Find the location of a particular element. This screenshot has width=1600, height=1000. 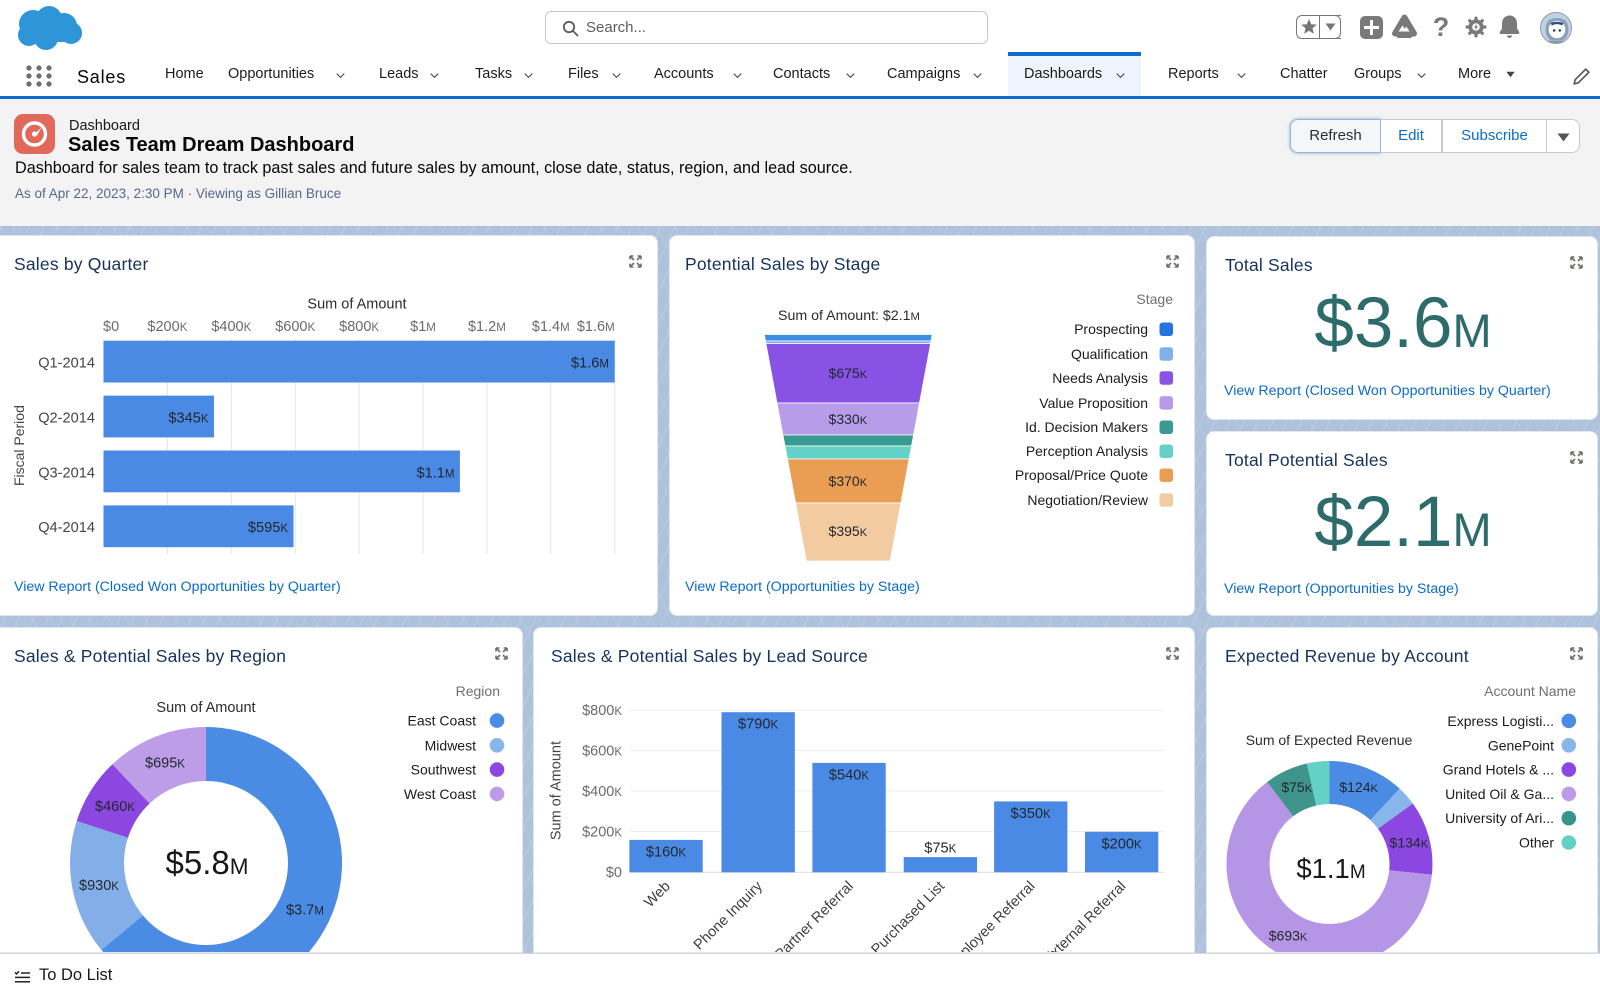

svg-text: Qualification is located at coordinates (1109, 354).